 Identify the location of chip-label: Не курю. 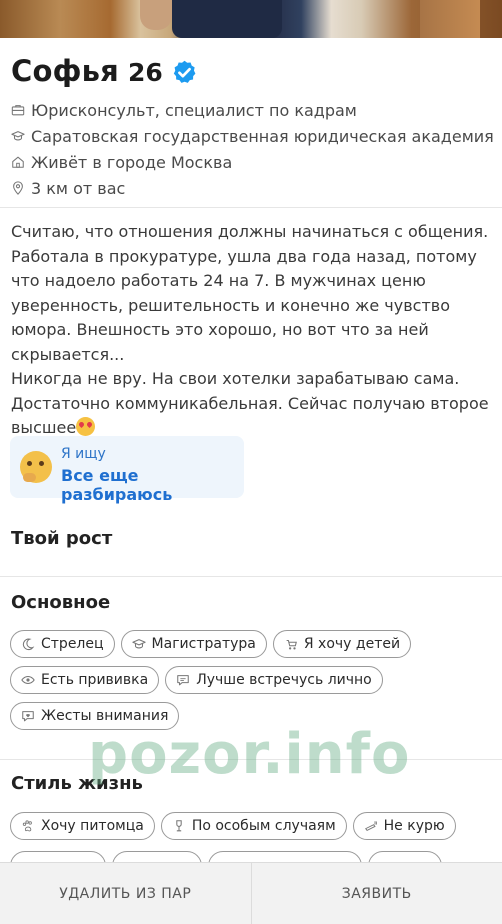
(414, 826).